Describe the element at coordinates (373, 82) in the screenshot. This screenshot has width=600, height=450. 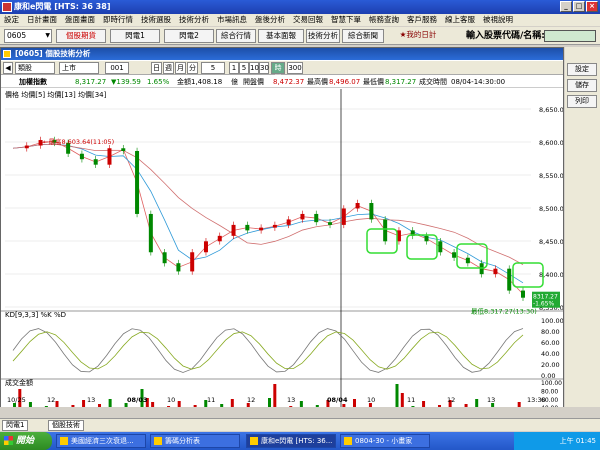
I see `low-label: 最低價` at that location.